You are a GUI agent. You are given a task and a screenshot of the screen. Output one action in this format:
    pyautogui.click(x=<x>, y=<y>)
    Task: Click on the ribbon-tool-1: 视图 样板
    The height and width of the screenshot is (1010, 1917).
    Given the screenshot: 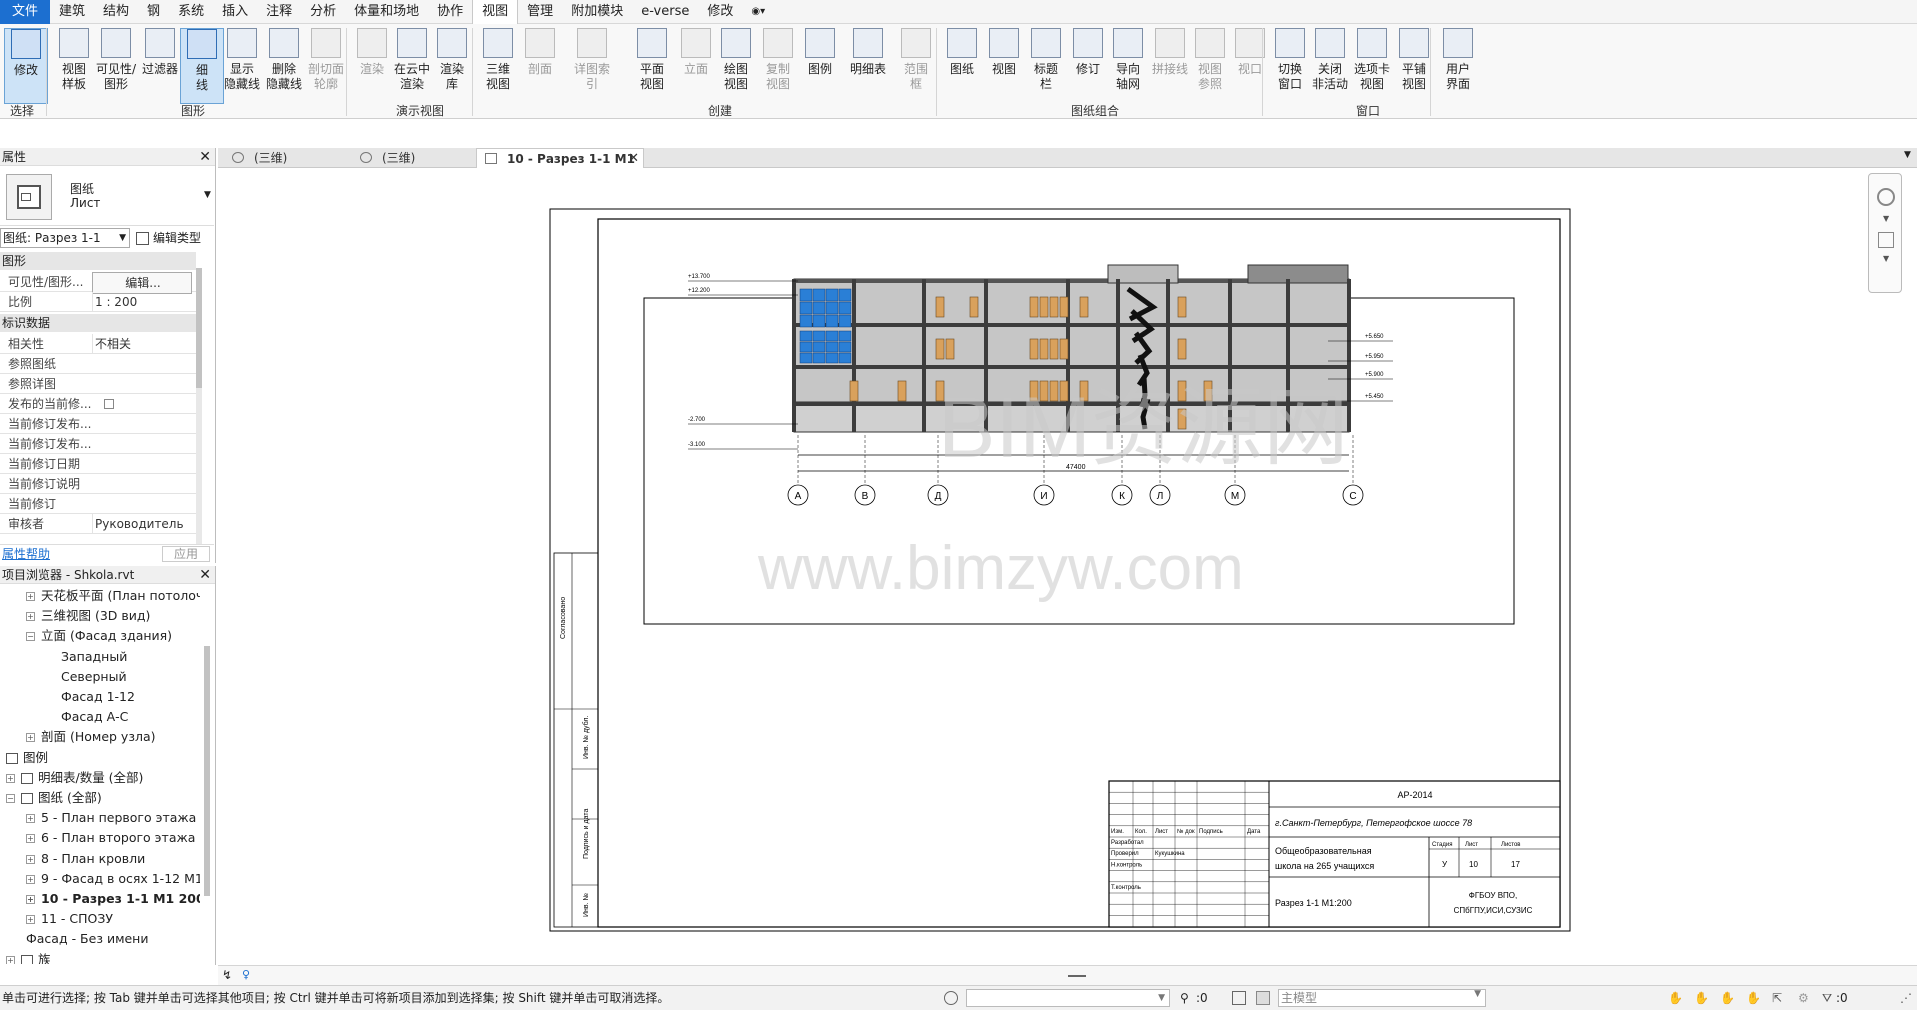 What is the action you would take?
    pyautogui.click(x=74, y=66)
    